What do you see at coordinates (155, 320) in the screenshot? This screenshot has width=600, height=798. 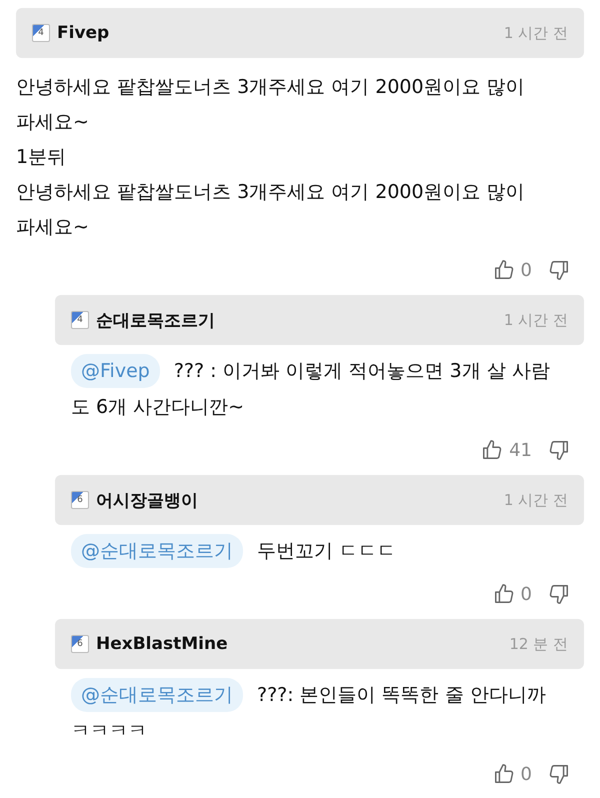 I see `author-name: 순대로목조르기` at bounding box center [155, 320].